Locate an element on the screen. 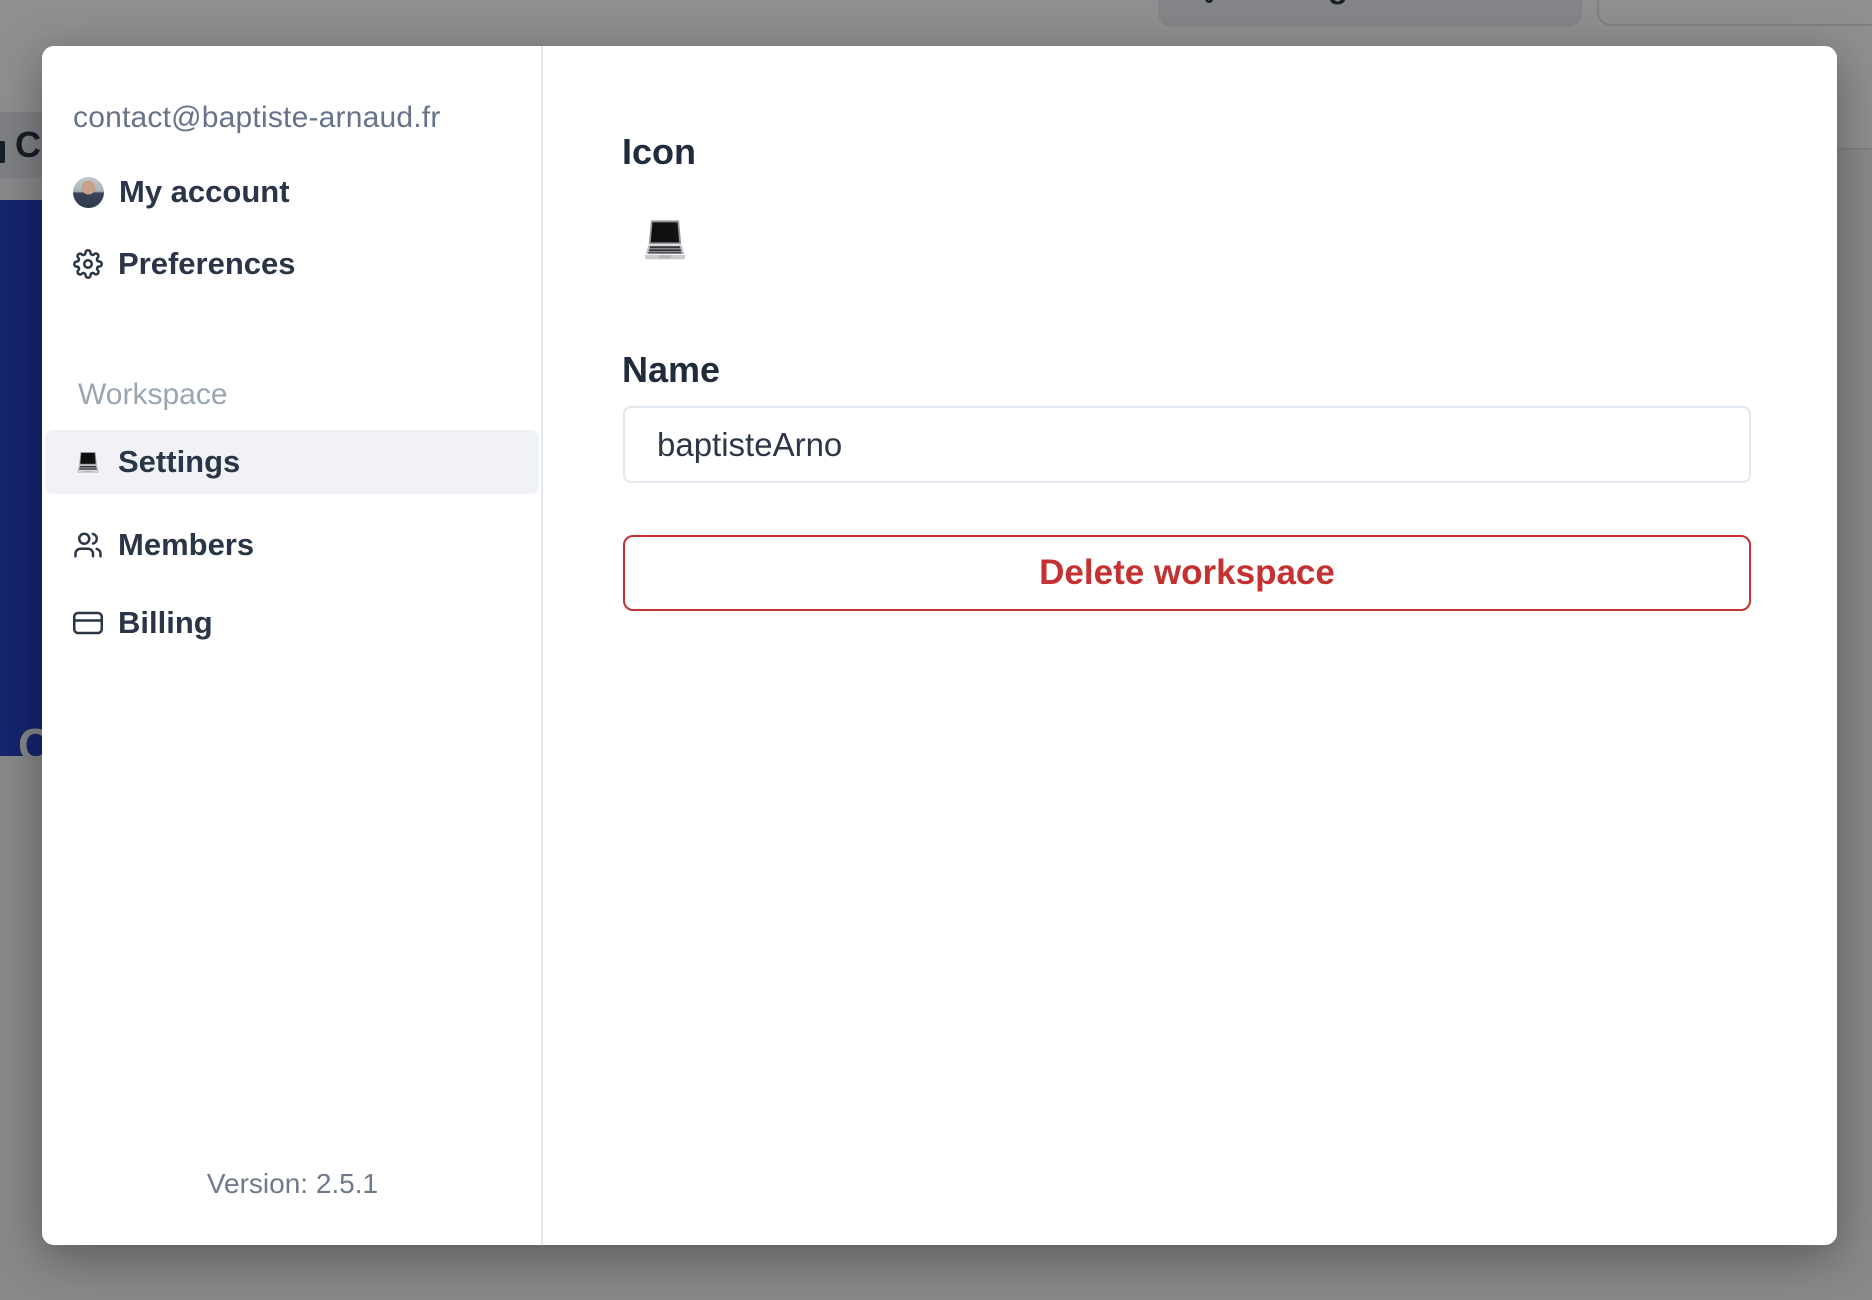  workspace-name-input is located at coordinates (1187, 444).